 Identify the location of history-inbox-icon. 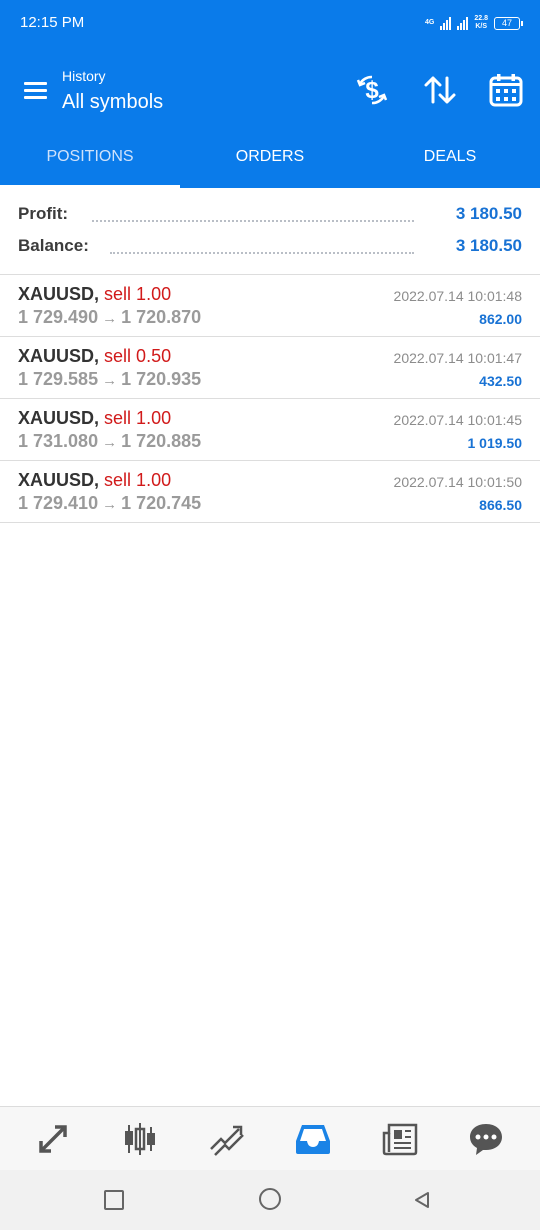
(313, 1139).